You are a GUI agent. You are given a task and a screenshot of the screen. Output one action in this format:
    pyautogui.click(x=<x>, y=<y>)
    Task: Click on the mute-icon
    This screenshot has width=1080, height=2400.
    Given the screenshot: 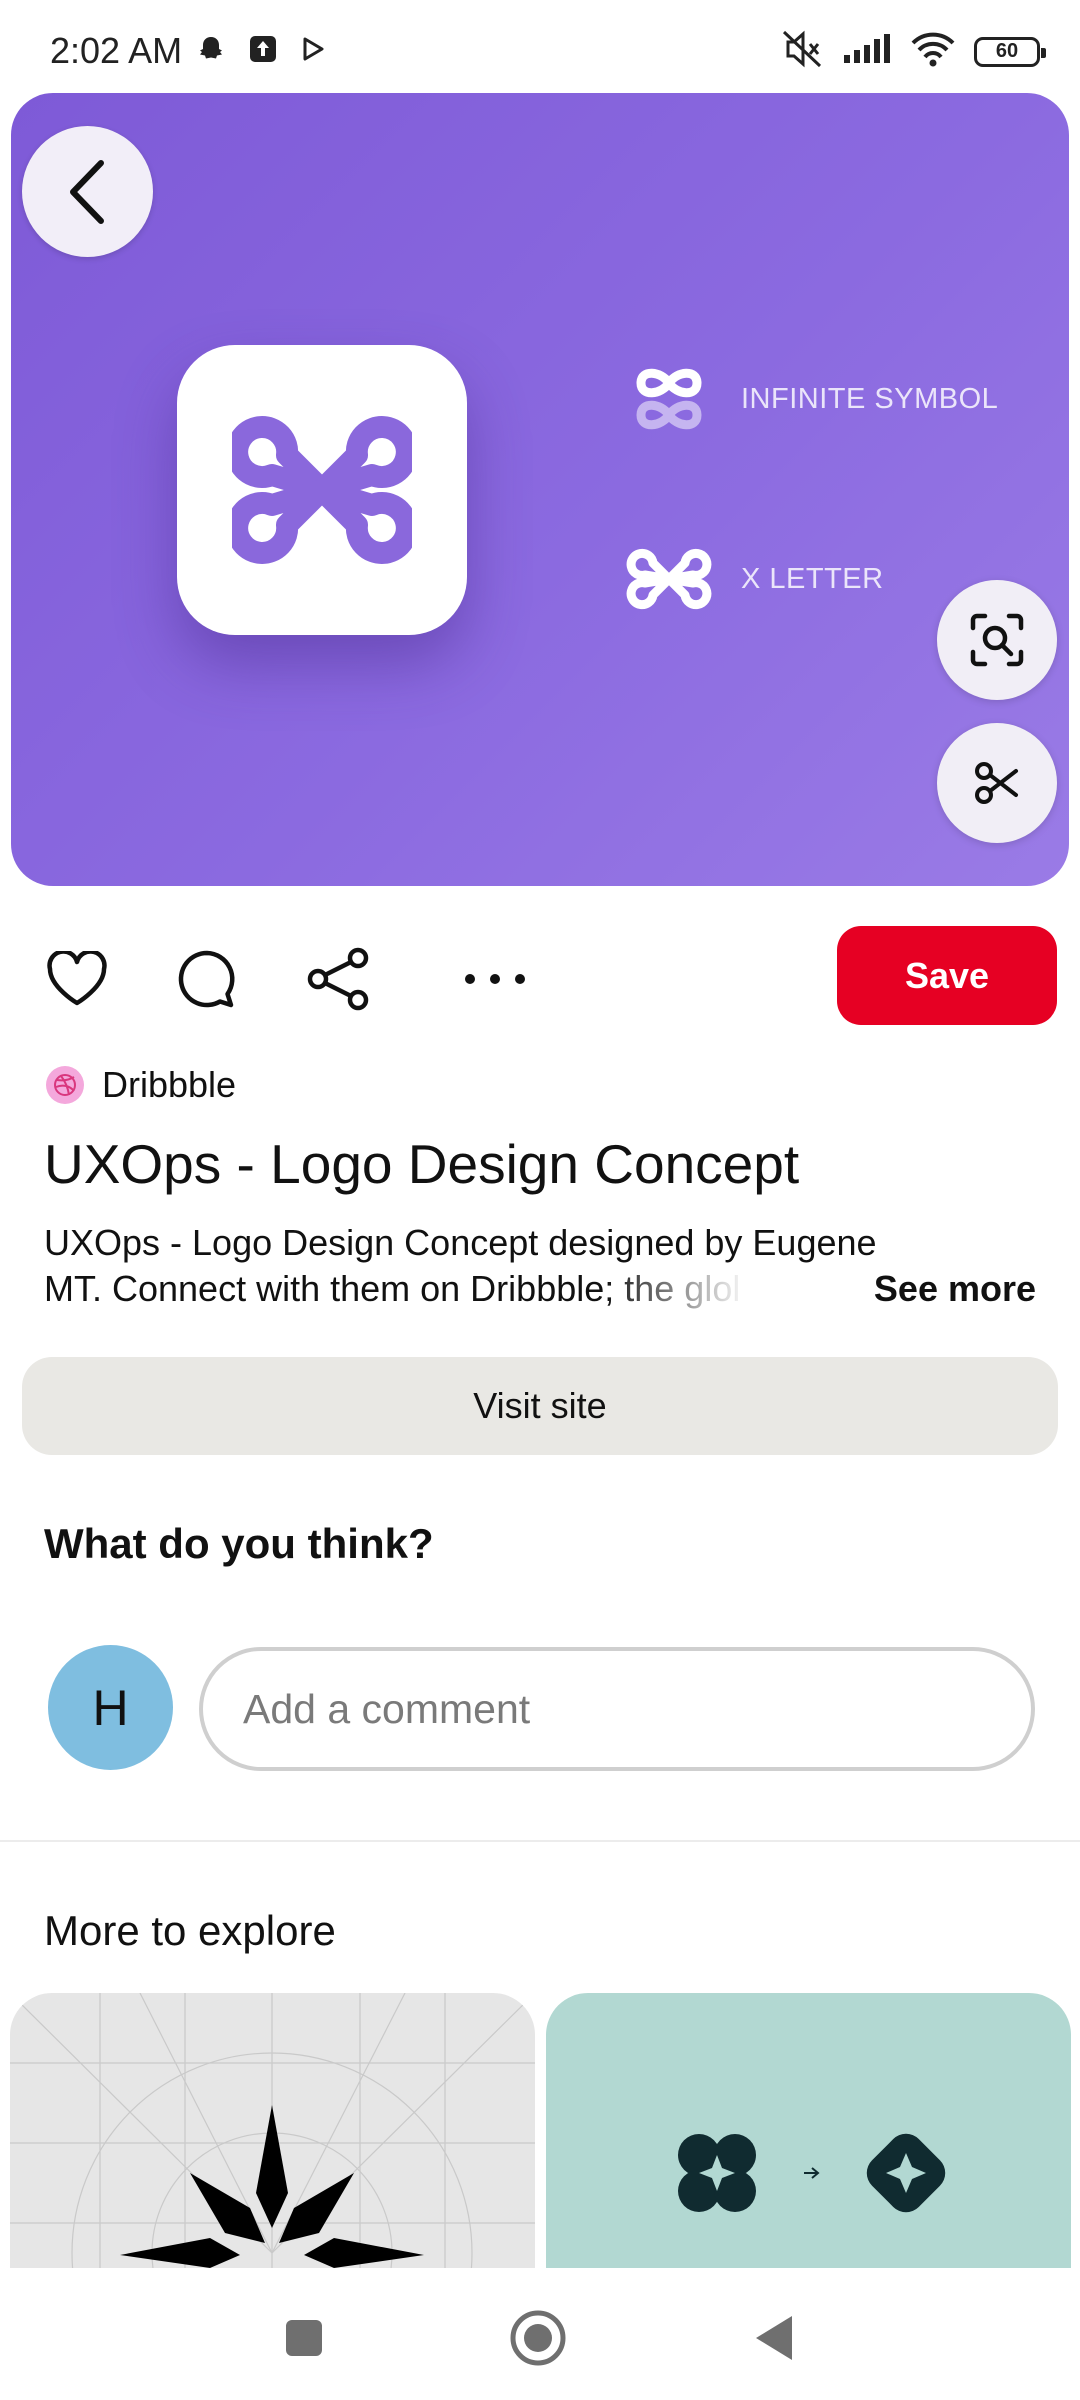 What is the action you would take?
    pyautogui.click(x=802, y=51)
    